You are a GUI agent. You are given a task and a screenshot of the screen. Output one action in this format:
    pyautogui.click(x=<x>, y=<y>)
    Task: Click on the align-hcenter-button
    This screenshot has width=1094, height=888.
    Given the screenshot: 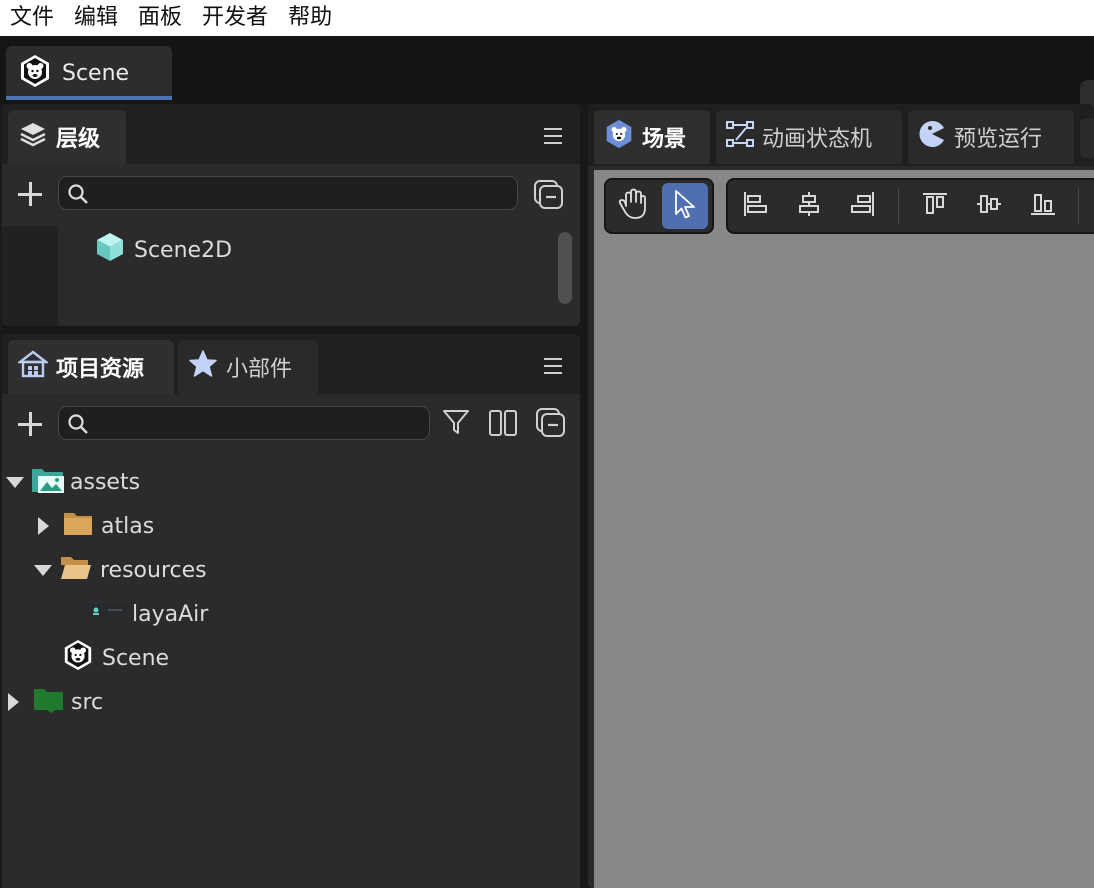 What is the action you would take?
    pyautogui.click(x=809, y=206)
    